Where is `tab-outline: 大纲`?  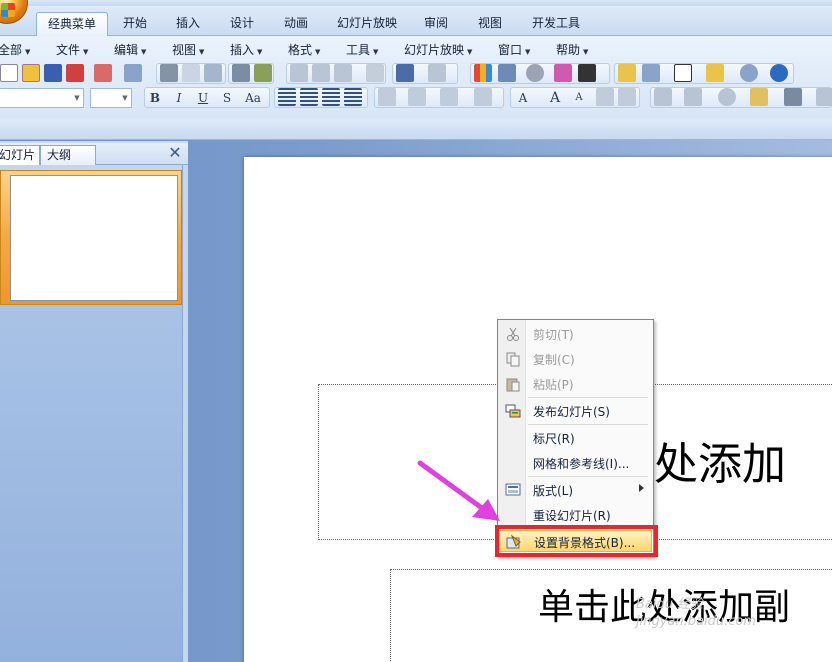
tab-outline: 大纲 is located at coordinates (68, 155).